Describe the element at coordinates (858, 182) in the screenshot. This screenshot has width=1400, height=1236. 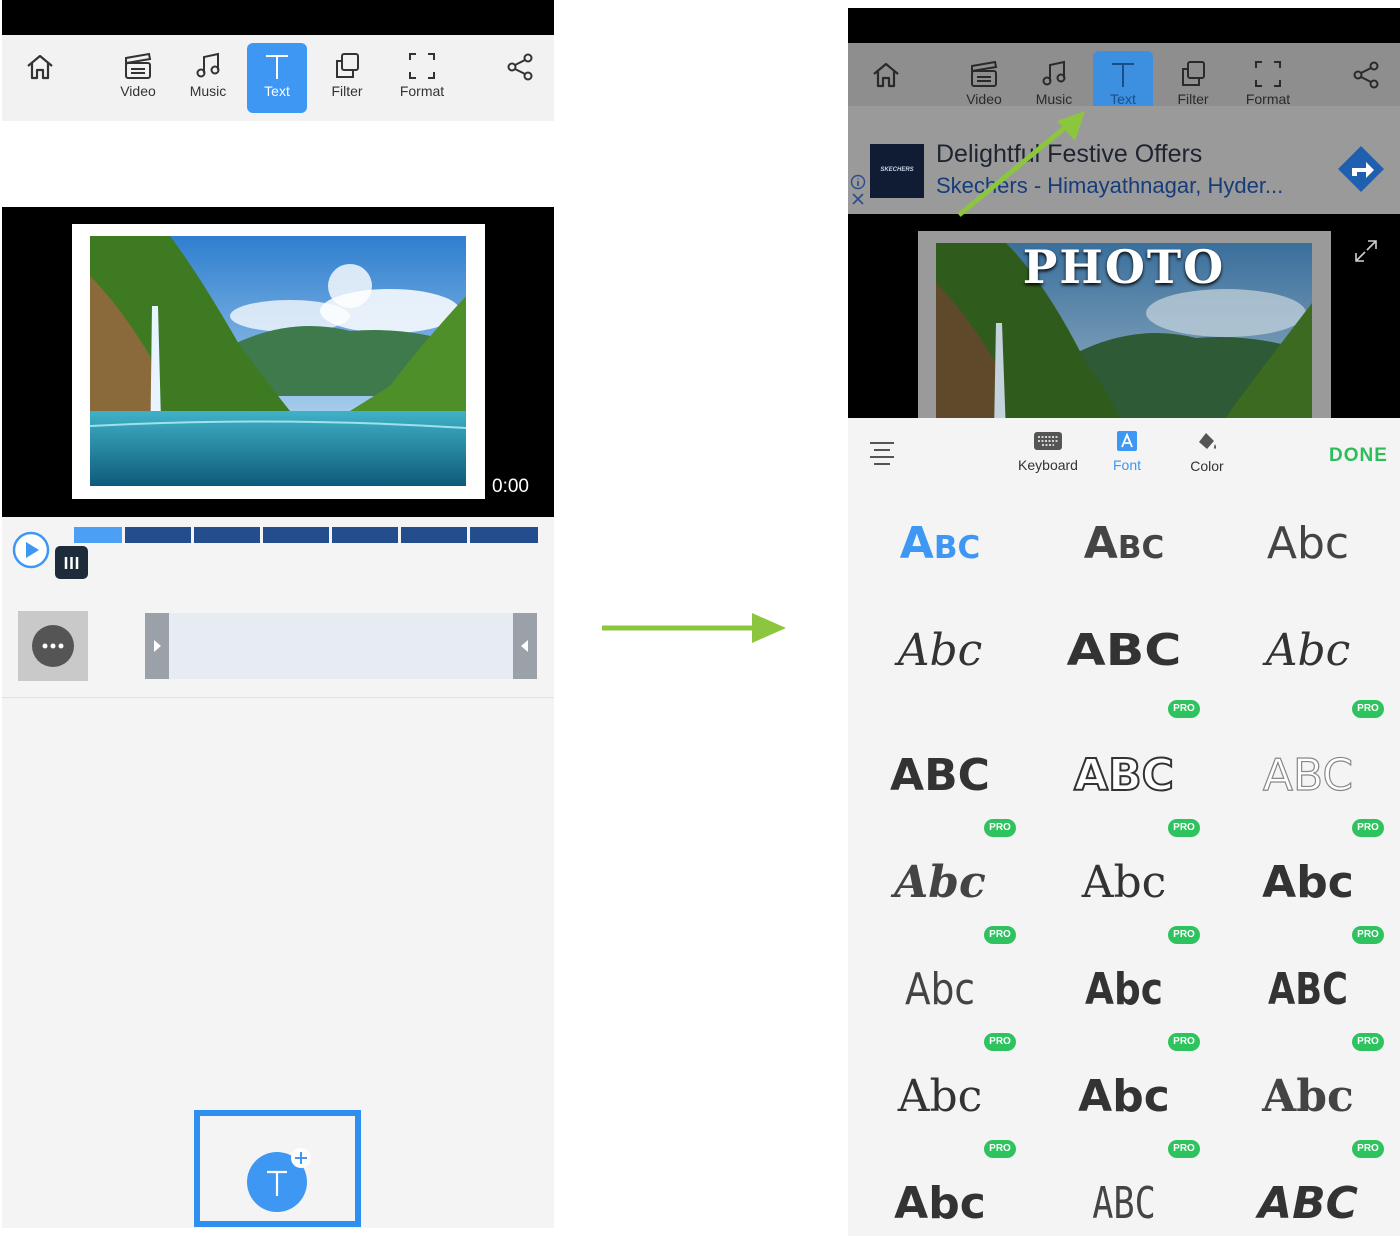
I see `ad-info-icon` at that location.